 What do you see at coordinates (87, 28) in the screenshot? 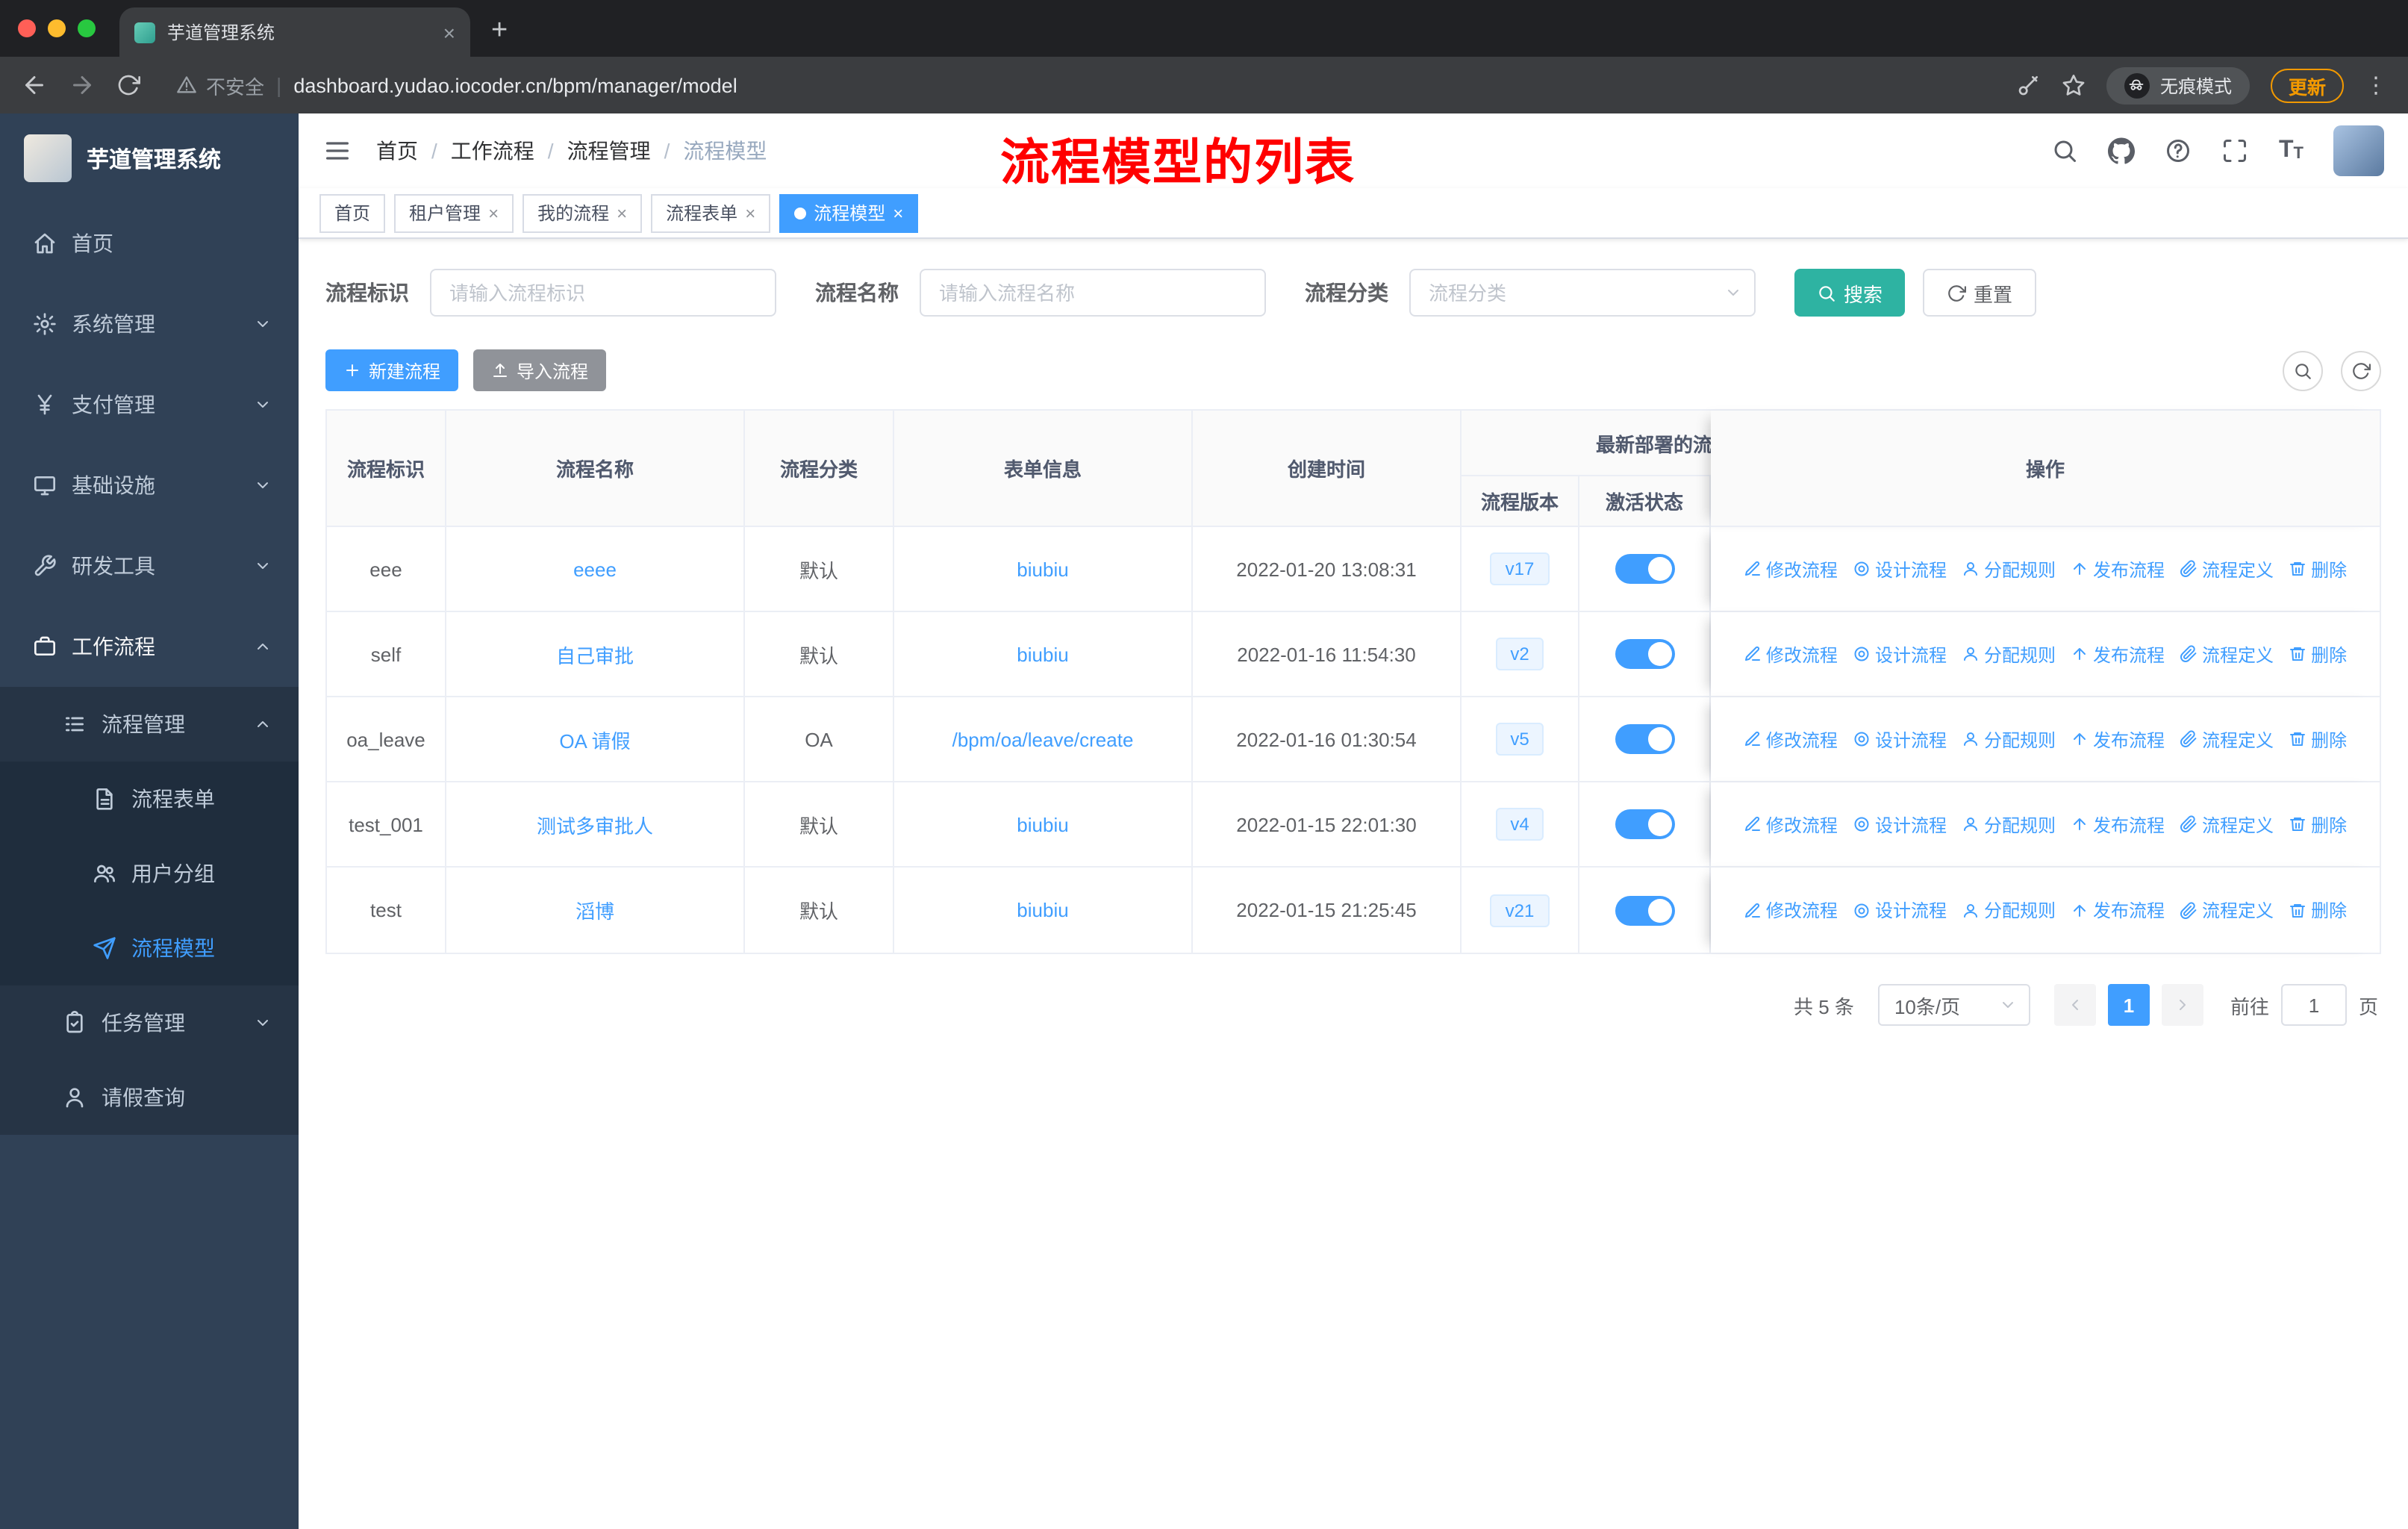
I see `maximize-window-button` at bounding box center [87, 28].